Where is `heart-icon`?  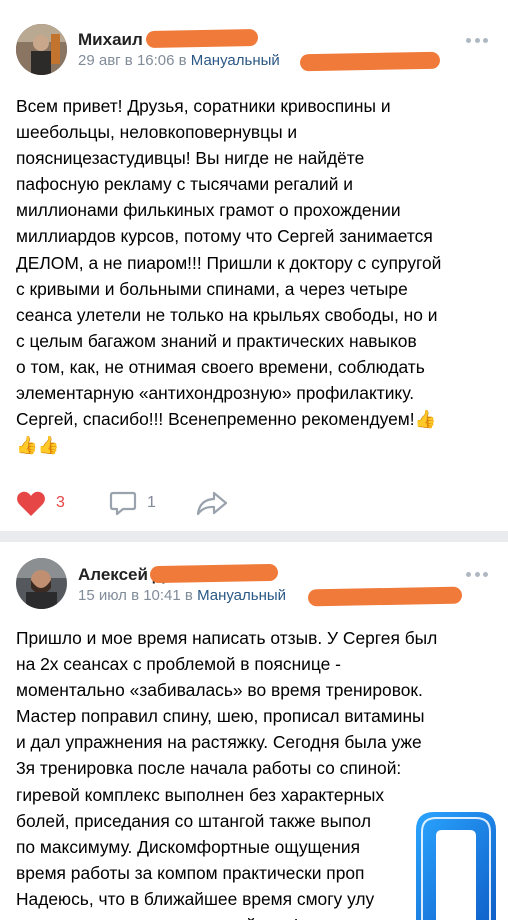
heart-icon is located at coordinates (31, 503).